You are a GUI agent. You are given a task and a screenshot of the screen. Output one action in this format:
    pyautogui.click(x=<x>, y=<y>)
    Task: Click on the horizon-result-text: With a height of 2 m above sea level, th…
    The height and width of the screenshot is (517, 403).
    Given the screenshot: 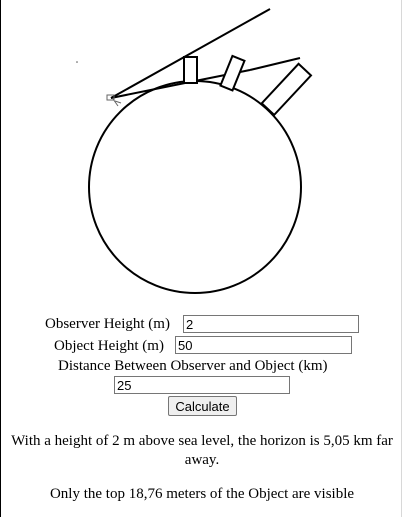 What is the action you would take?
    pyautogui.click(x=202, y=450)
    